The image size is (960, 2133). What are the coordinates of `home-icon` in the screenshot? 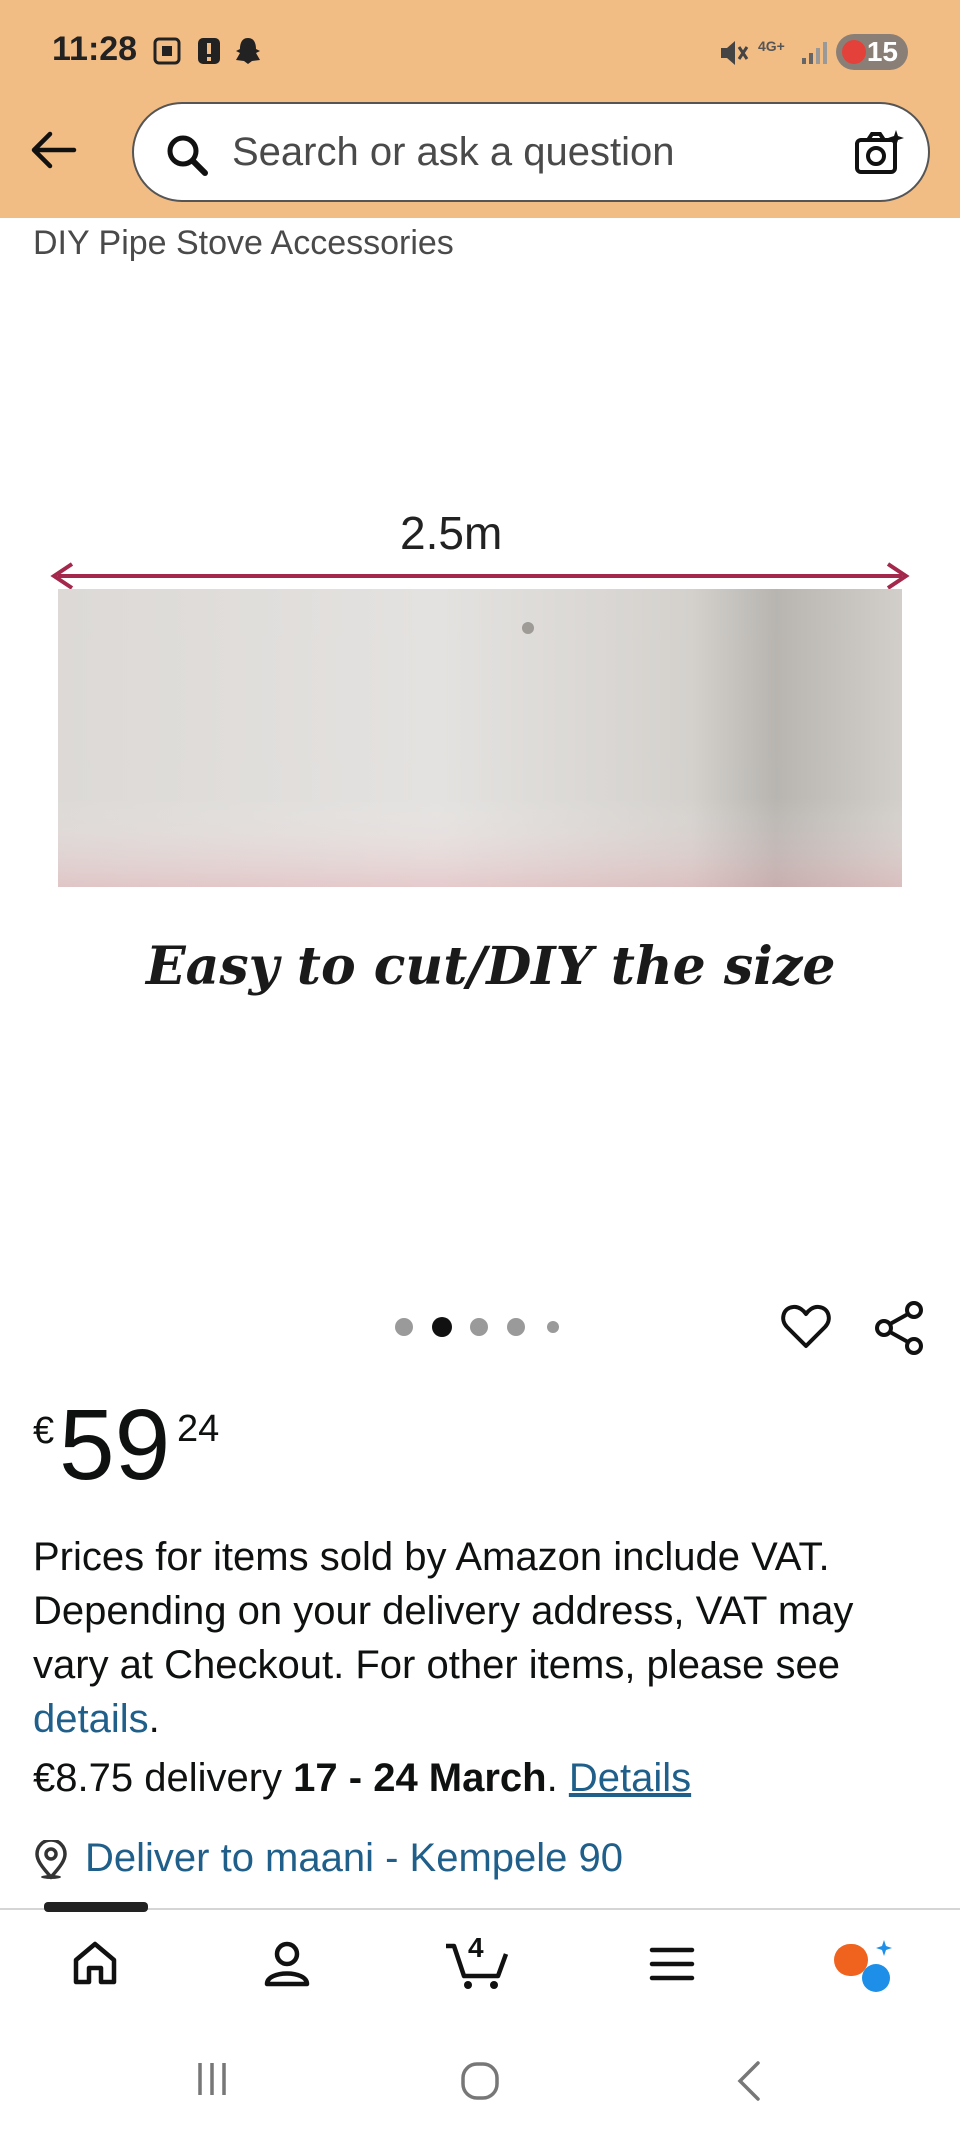 It's located at (95, 1963).